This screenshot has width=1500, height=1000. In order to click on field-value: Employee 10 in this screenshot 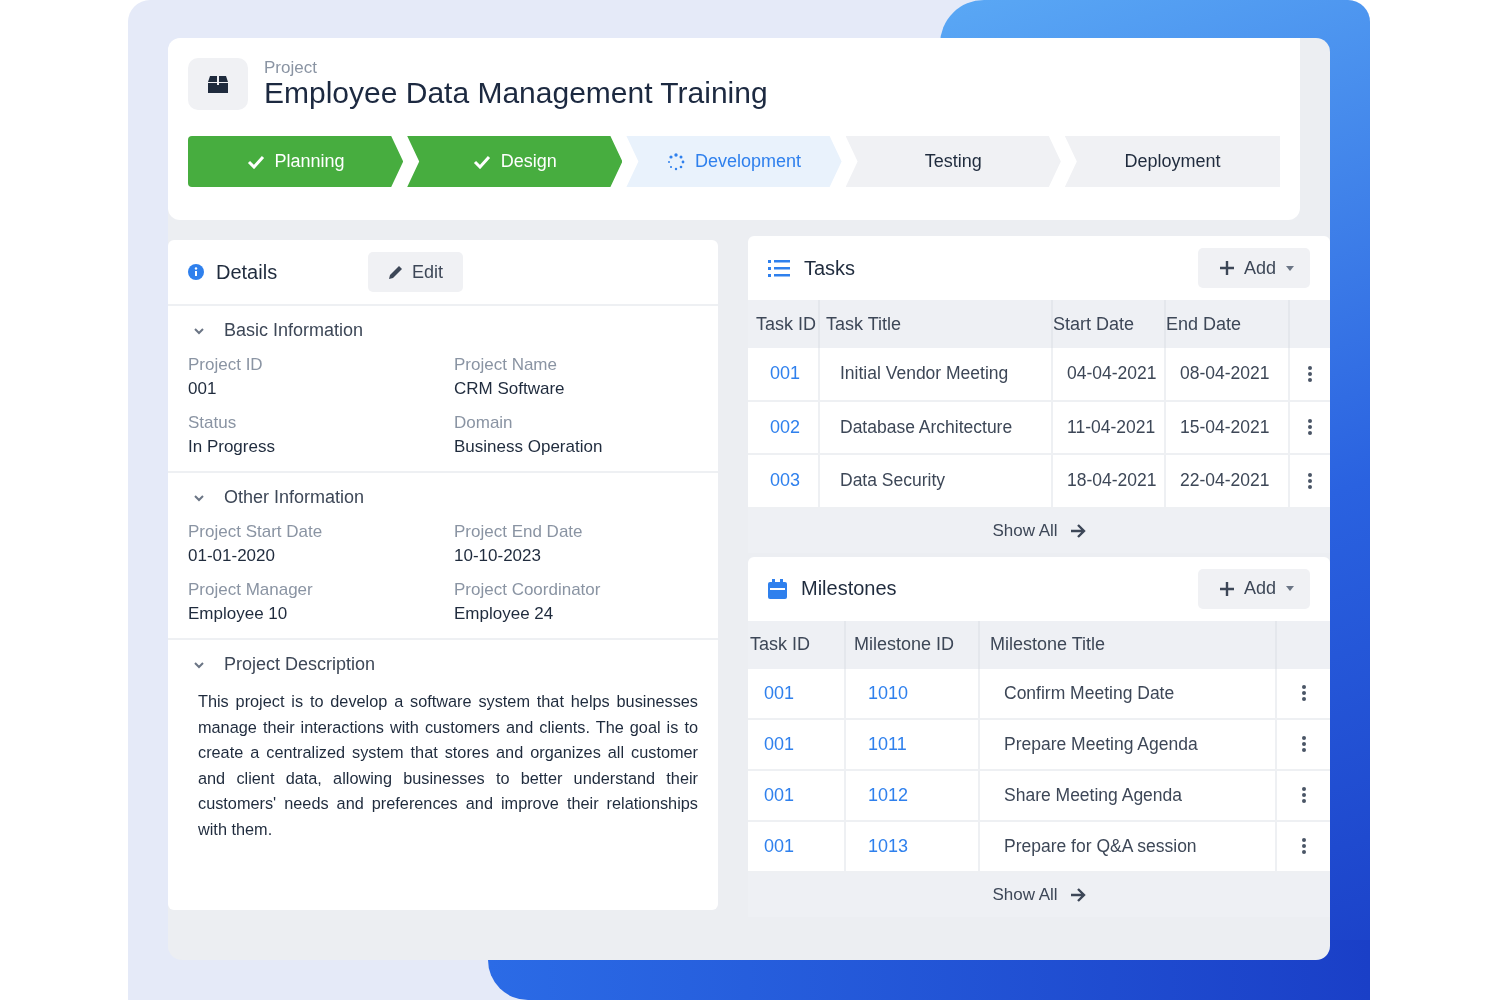, I will do `click(238, 614)`.